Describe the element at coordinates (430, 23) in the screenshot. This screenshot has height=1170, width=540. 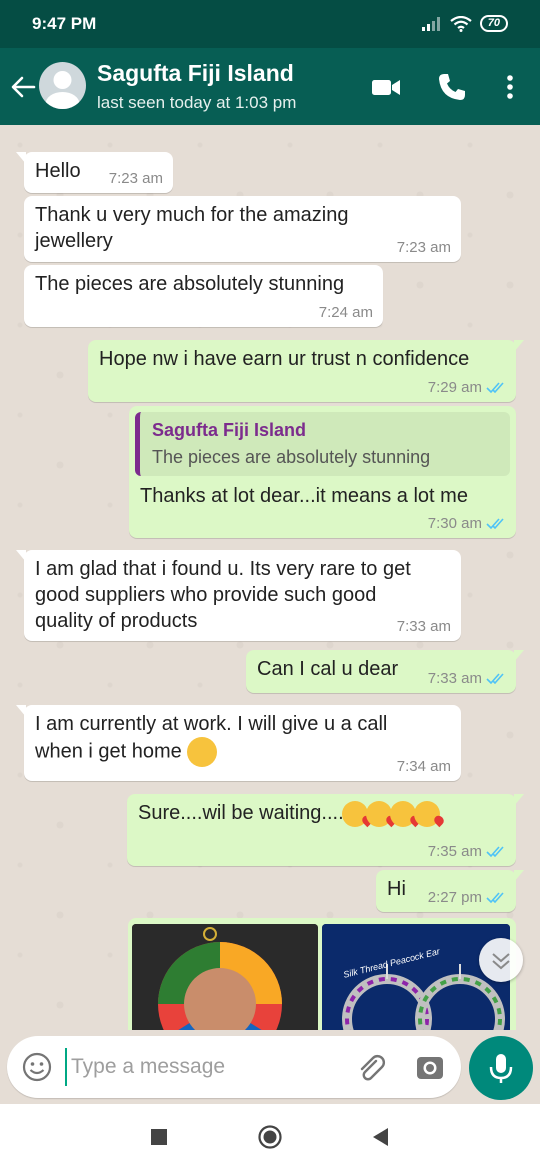
I see `signal-icon` at that location.